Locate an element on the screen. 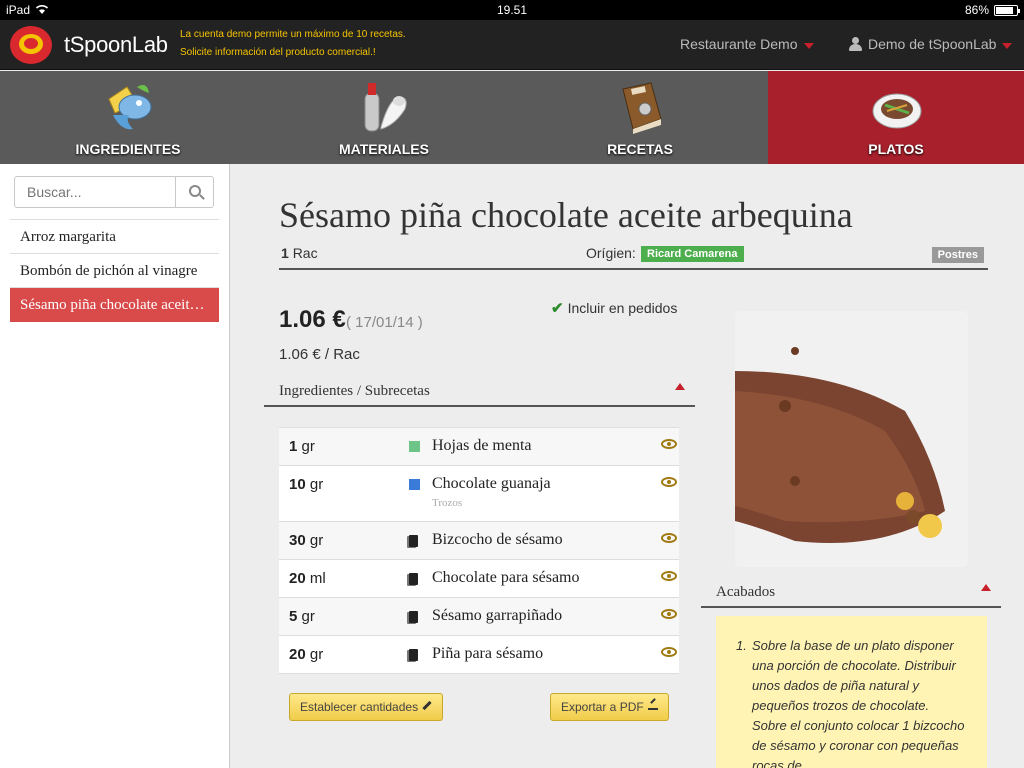  restaurant-selector: Restaurante Demo is located at coordinates (747, 44).